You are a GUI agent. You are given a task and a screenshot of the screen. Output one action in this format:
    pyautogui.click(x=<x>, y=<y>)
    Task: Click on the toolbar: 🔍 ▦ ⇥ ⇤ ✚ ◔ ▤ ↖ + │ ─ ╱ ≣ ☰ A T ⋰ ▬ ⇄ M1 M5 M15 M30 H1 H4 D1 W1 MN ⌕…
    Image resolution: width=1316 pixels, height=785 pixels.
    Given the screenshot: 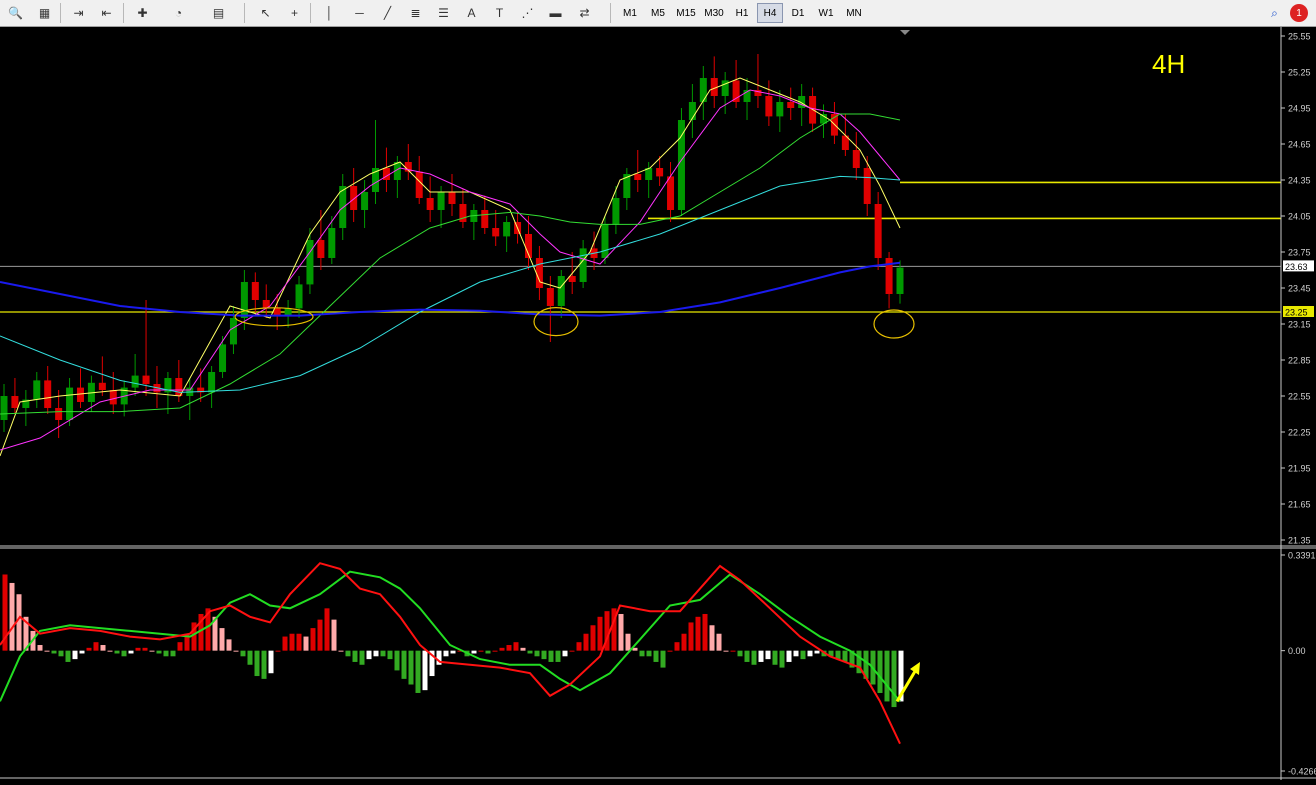 What is the action you would take?
    pyautogui.click(x=658, y=13)
    